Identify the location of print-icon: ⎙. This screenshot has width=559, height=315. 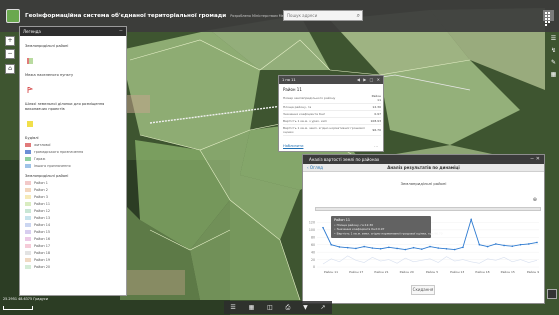
(288, 308).